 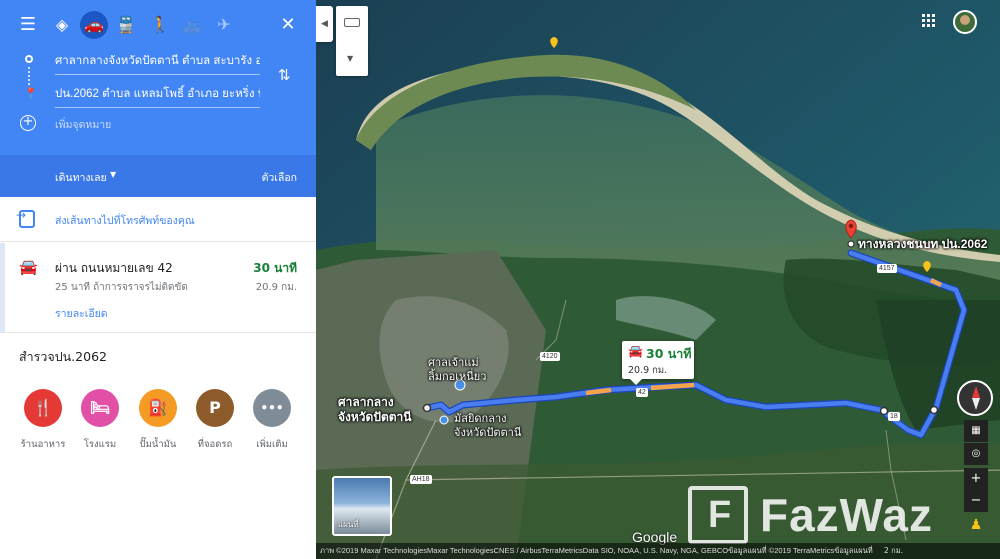 I want to click on walking-mode-icon: 🚶, so click(x=160, y=25).